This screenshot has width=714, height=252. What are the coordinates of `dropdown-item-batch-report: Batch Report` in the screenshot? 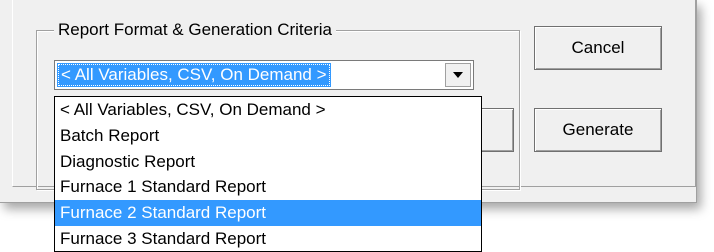 It's located at (268, 136).